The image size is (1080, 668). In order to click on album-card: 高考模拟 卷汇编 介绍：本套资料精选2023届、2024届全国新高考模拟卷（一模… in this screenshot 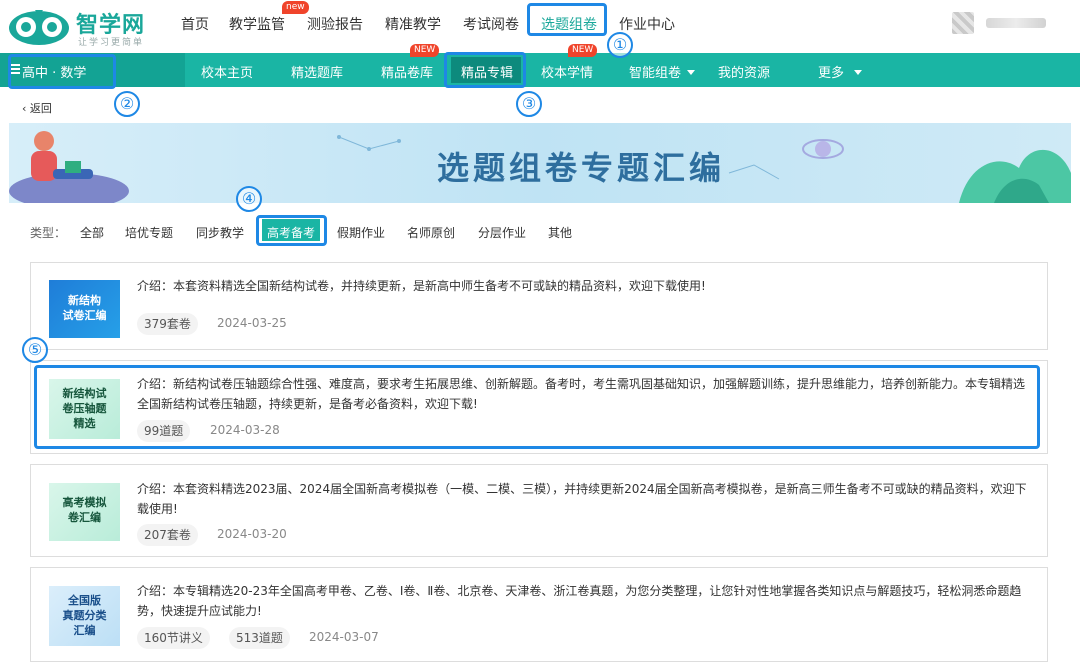, I will do `click(539, 510)`.